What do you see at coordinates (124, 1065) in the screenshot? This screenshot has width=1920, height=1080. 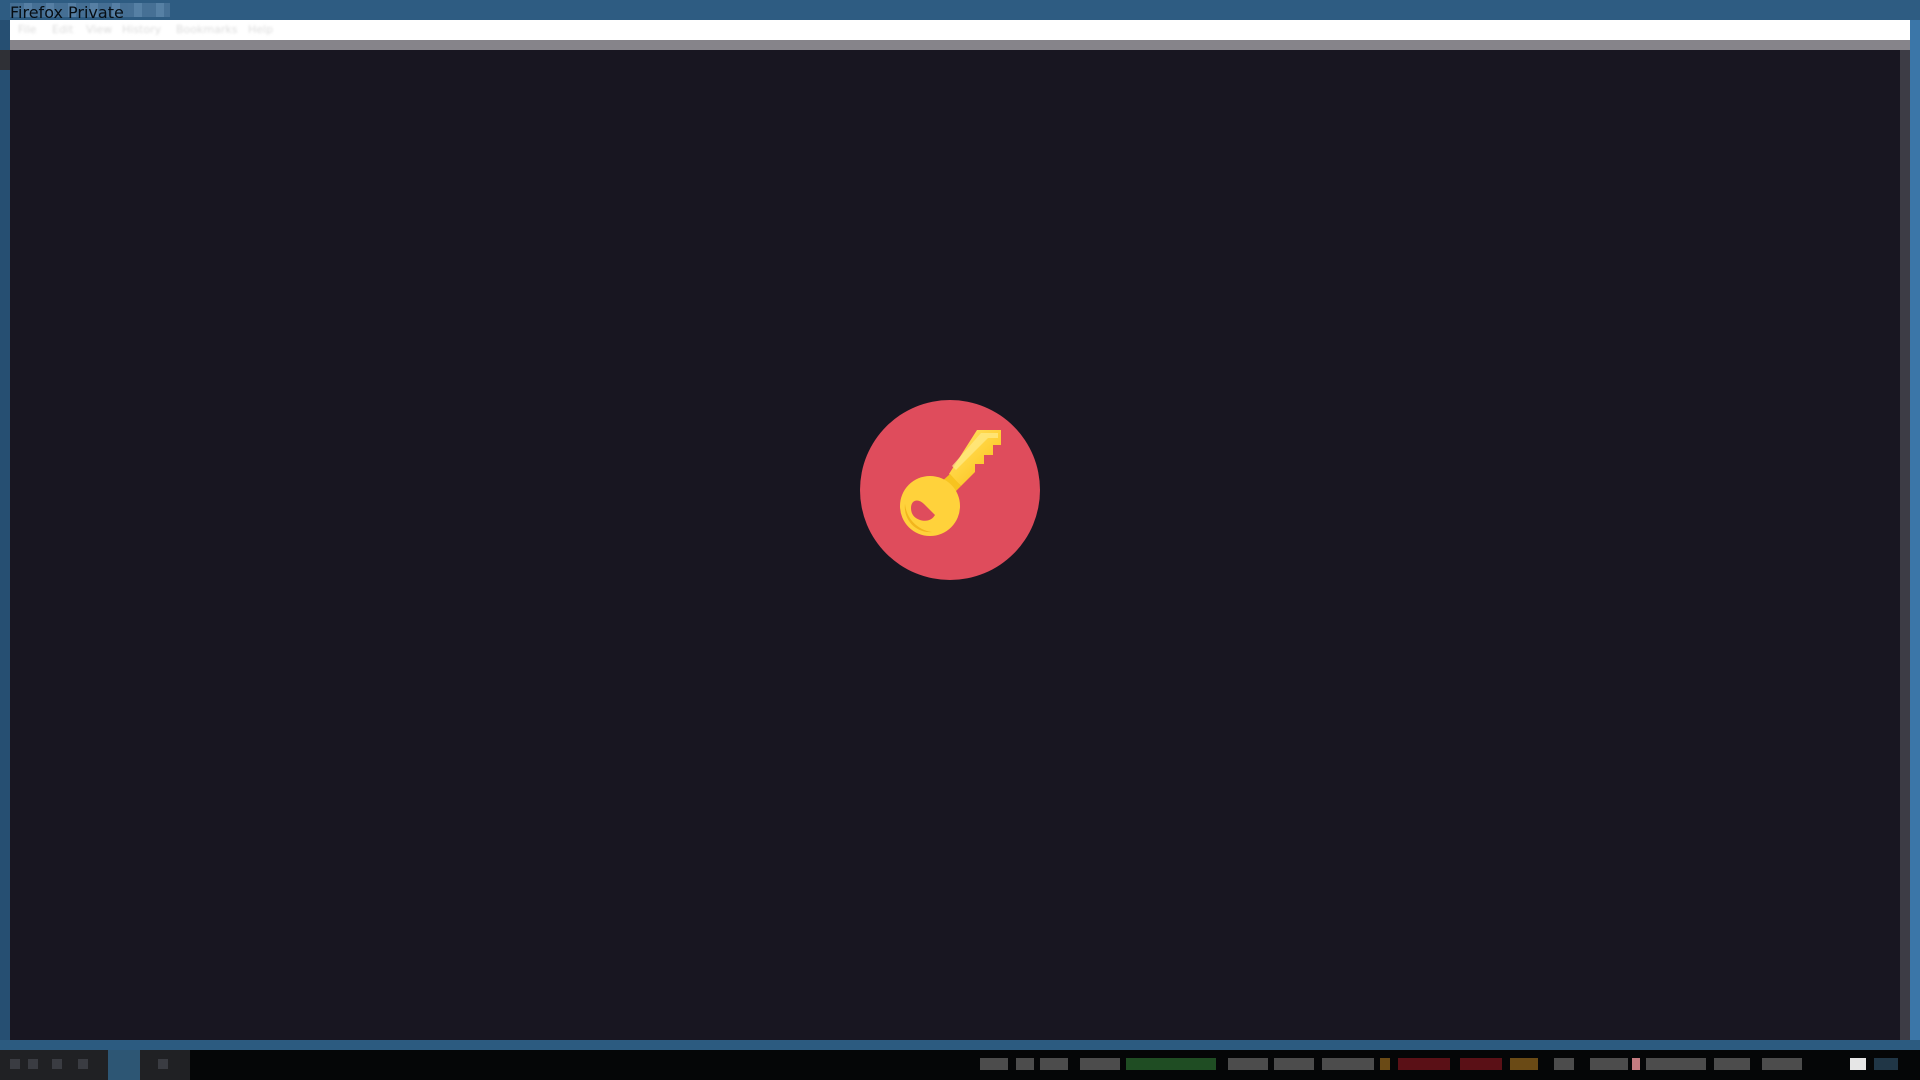 I see `active-workspace` at bounding box center [124, 1065].